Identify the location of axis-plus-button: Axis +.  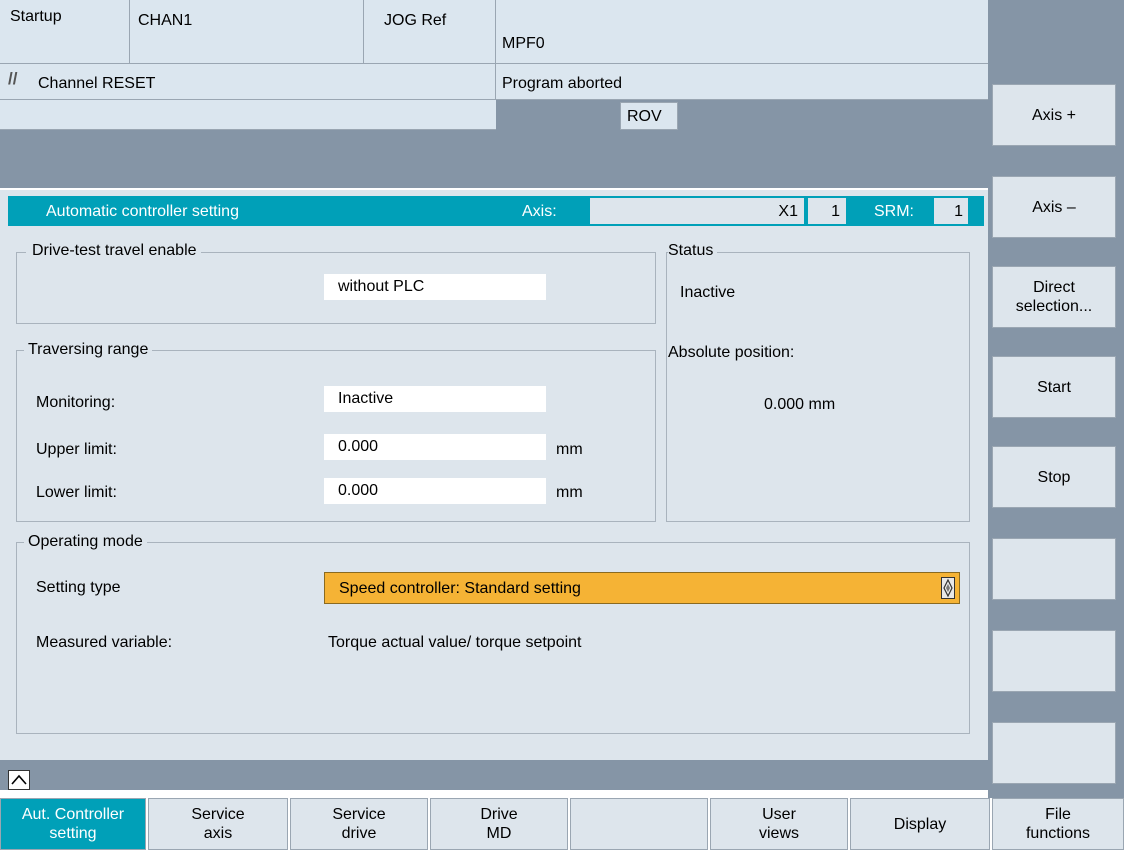
(1054, 115).